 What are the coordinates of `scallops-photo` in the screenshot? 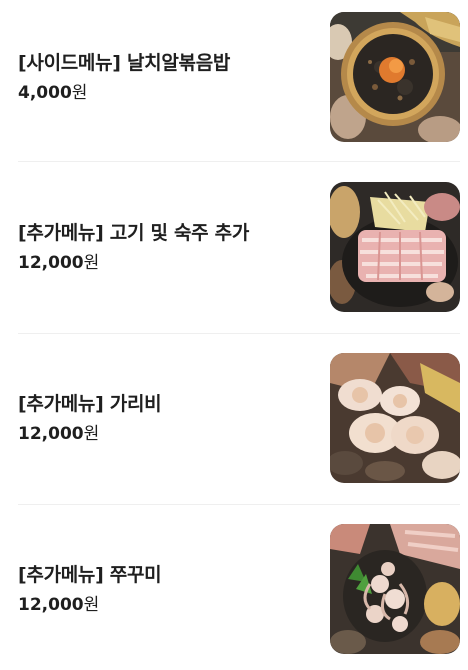 It's located at (395, 418).